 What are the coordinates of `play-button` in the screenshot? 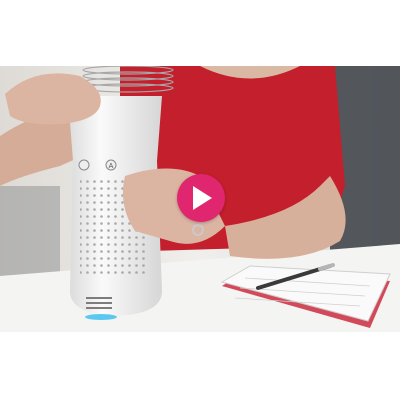 It's located at (201, 198).